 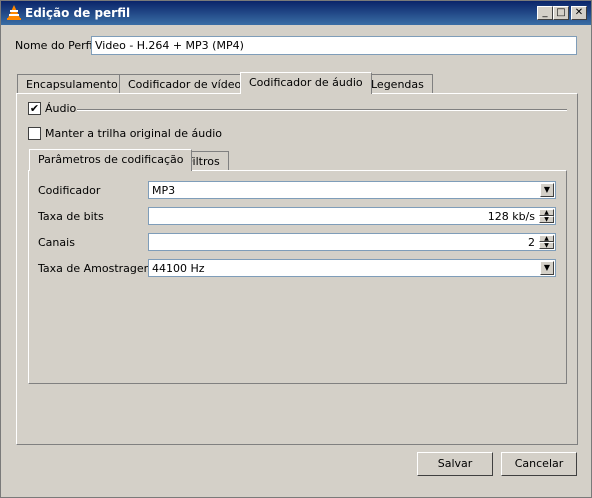 I want to click on title-bar: Edição de perfil _ □ ✕, so click(x=296, y=13).